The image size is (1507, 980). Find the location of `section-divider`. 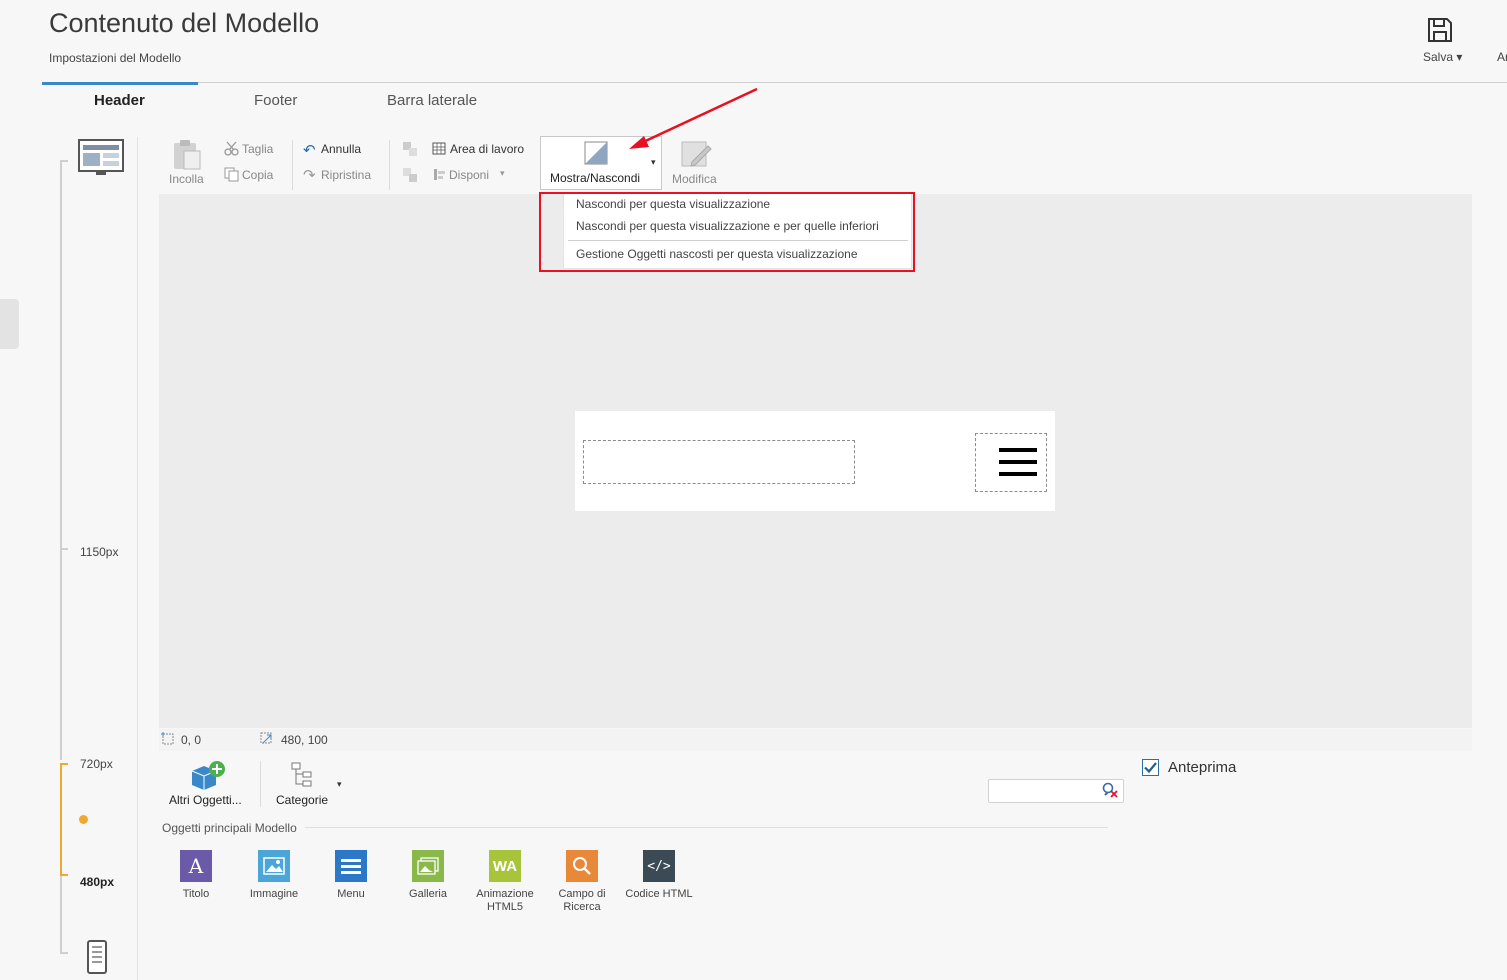

section-divider is located at coordinates (706, 827).